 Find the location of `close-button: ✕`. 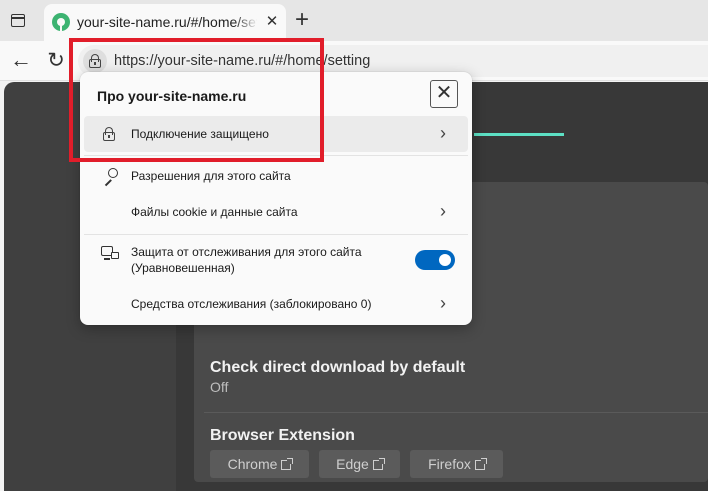

close-button: ✕ is located at coordinates (444, 94).